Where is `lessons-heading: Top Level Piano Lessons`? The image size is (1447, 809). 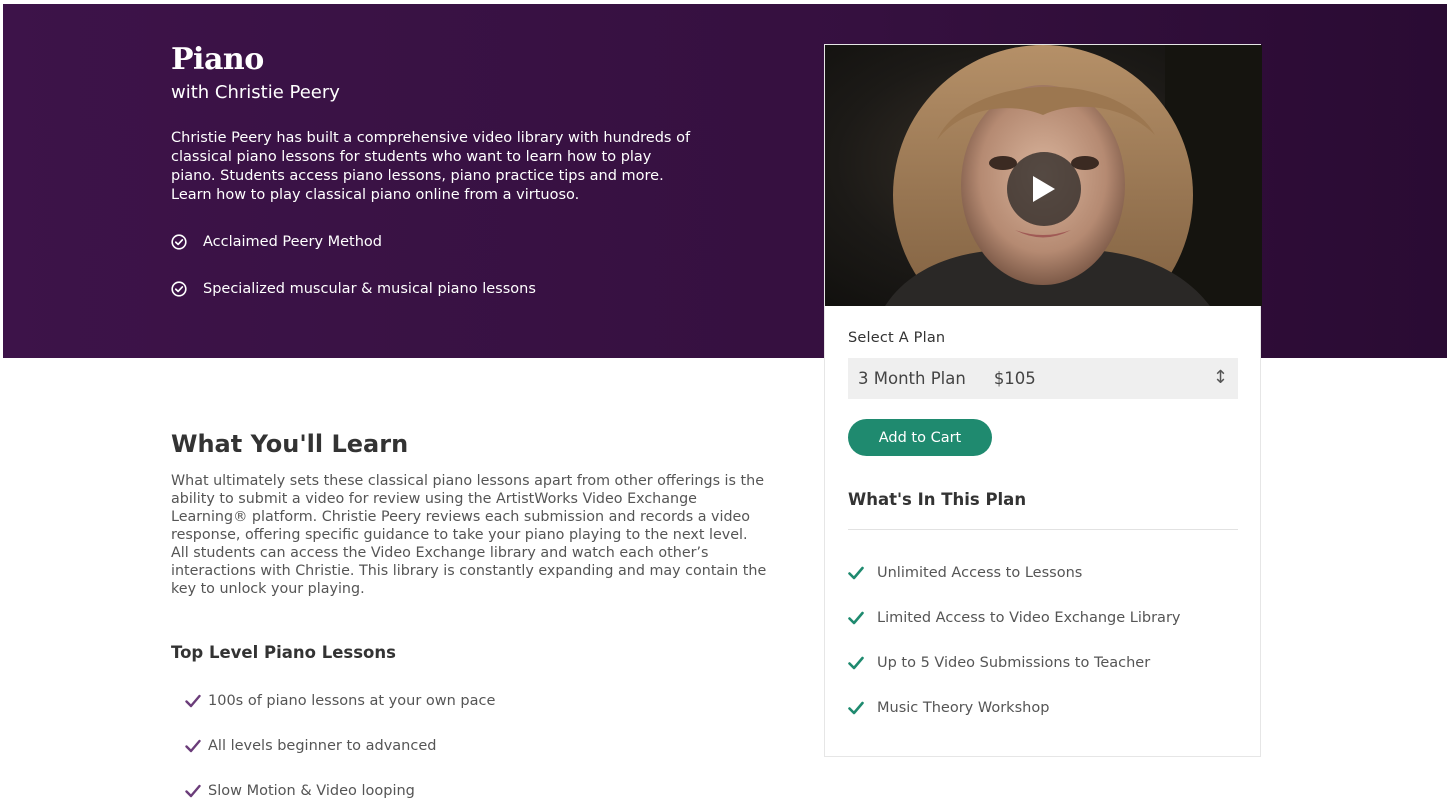 lessons-heading: Top Level Piano Lessons is located at coordinates (283, 652).